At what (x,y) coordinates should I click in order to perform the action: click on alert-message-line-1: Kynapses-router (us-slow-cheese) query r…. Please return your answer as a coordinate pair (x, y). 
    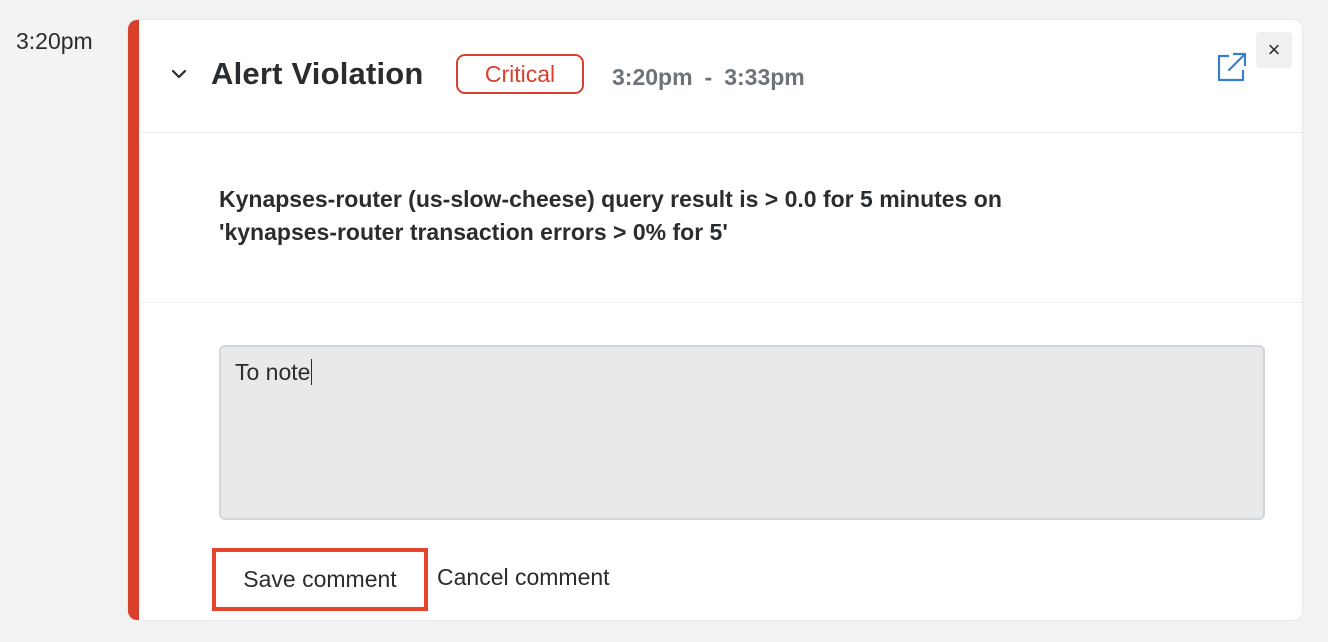
    Looking at the image, I should click on (610, 199).